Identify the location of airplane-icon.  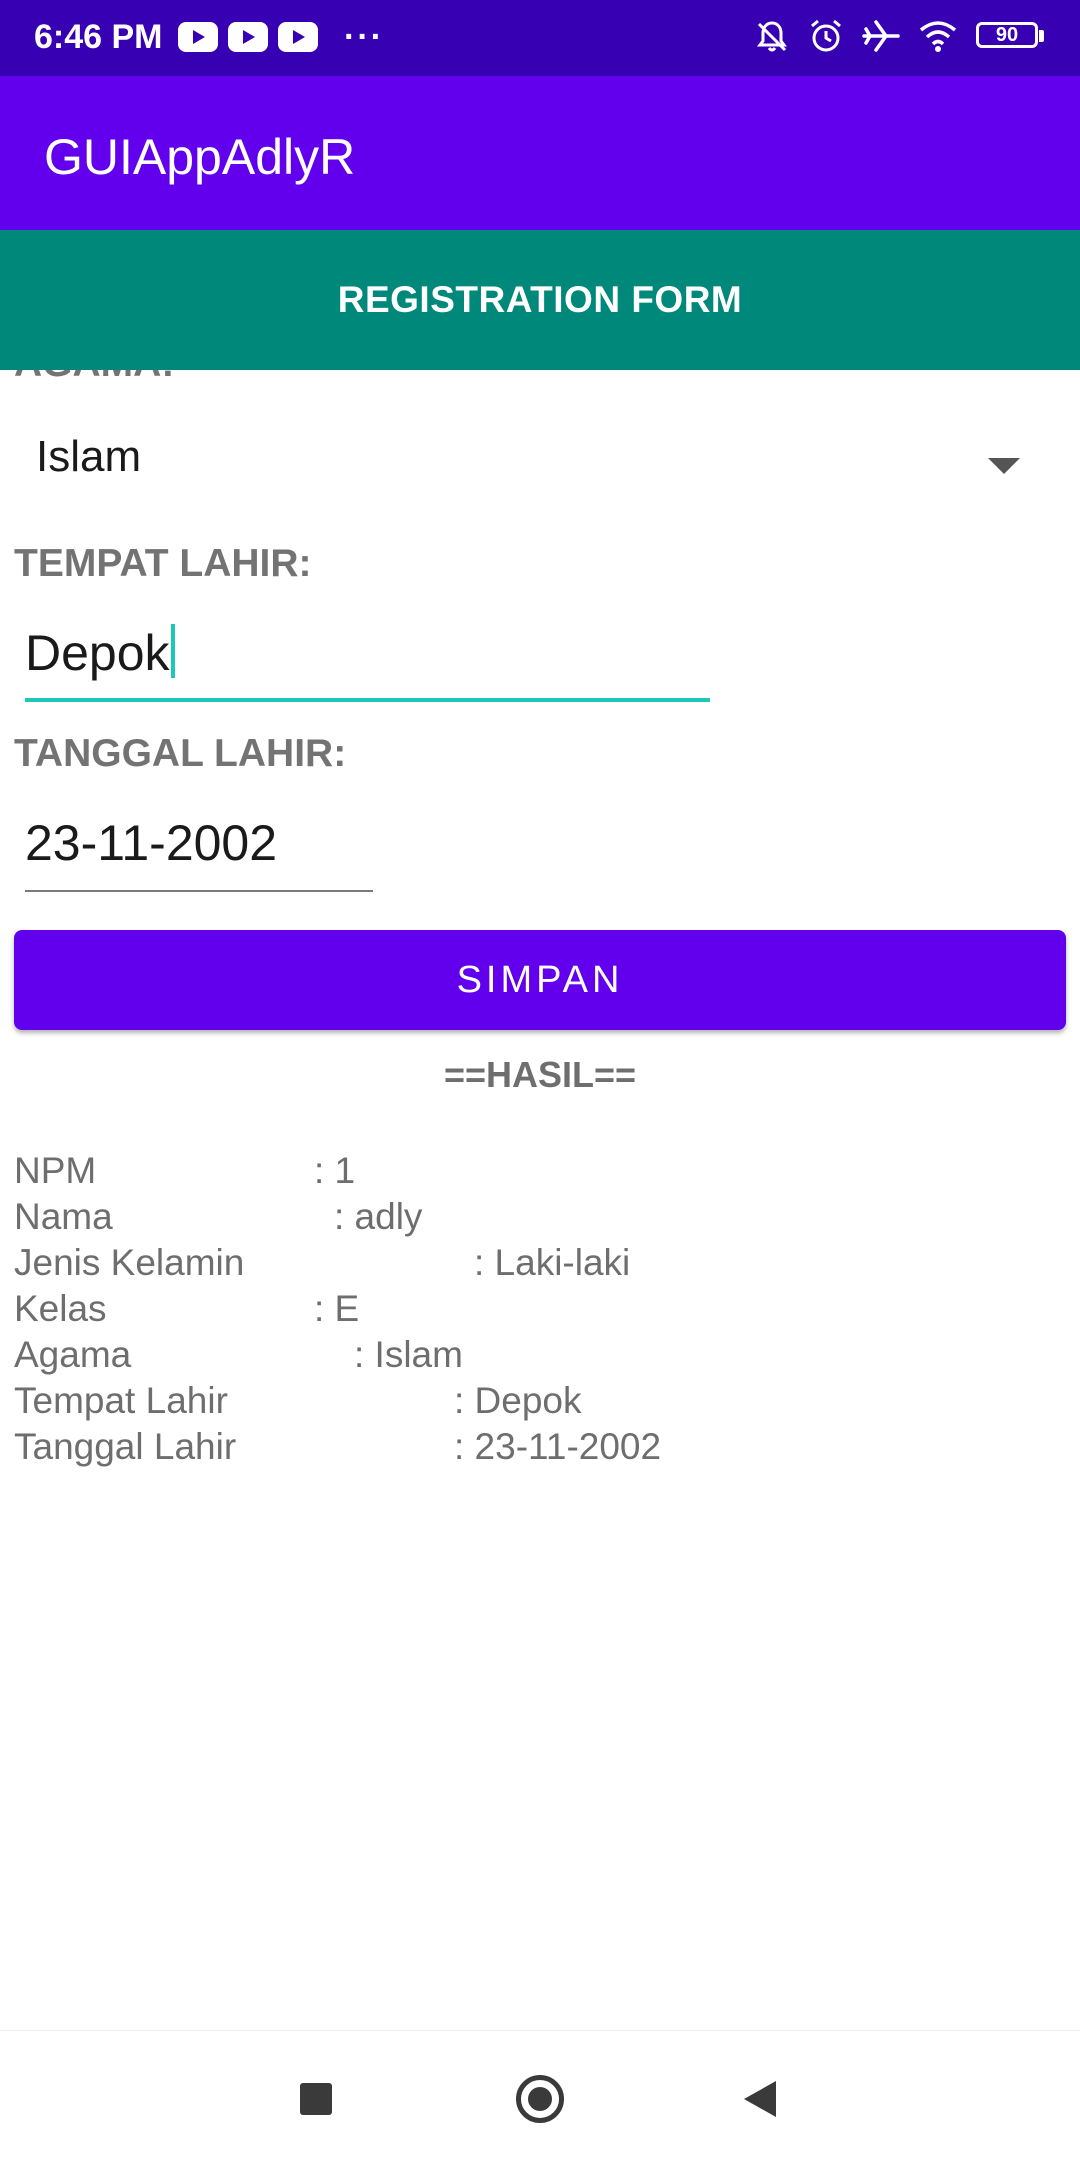
(881, 36).